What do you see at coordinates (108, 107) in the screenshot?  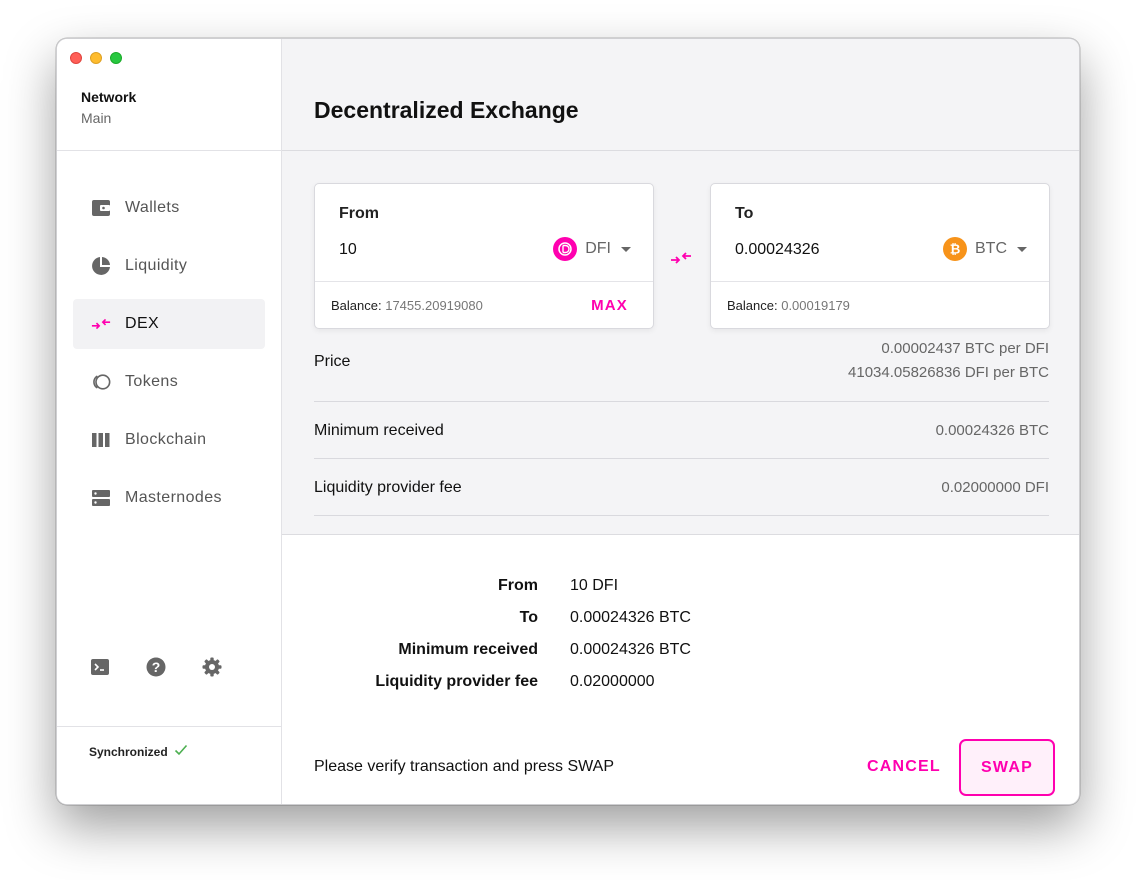 I see `network-info: Network Main` at bounding box center [108, 107].